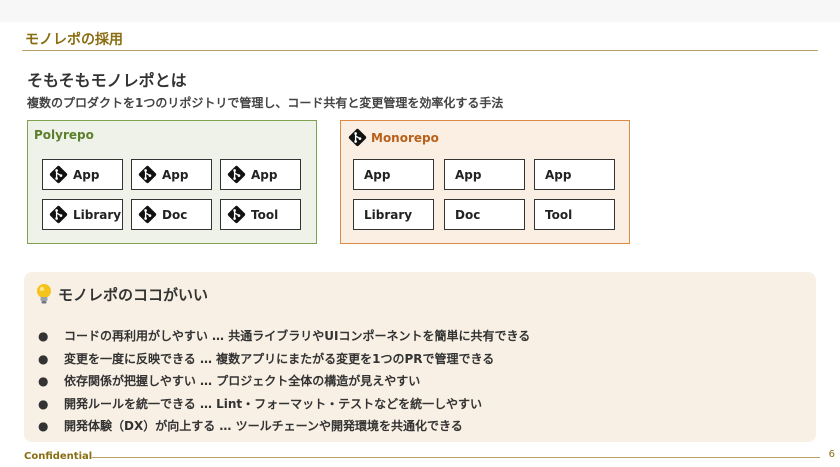  What do you see at coordinates (393, 174) in the screenshot?
I see `monorepo-box-app-1: App` at bounding box center [393, 174].